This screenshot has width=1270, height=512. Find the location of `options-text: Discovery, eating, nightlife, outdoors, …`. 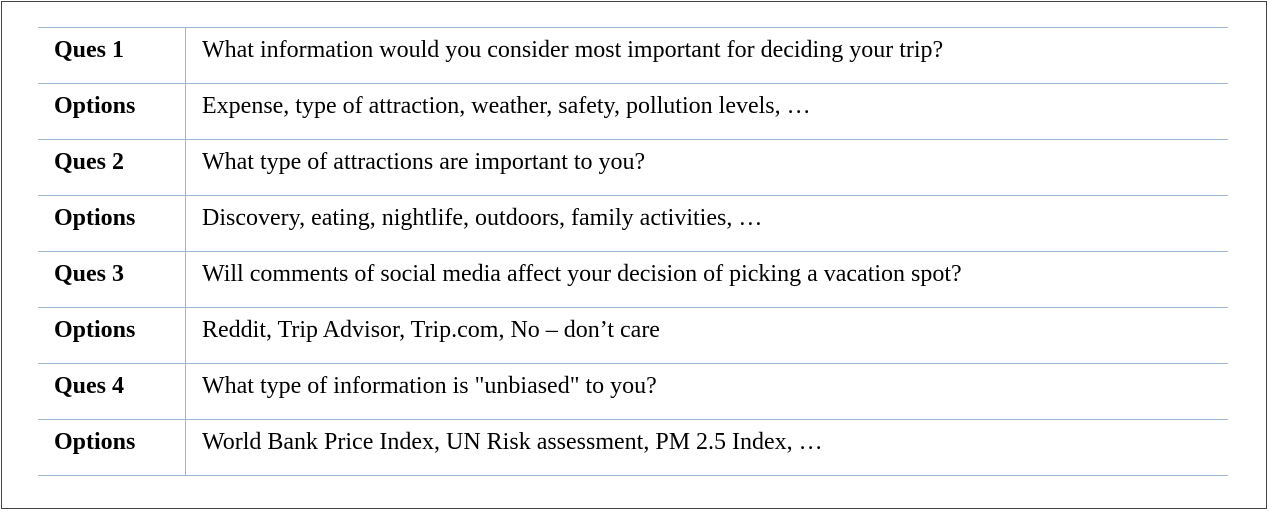

options-text: Discovery, eating, nightlife, outdoors, … is located at coordinates (706, 223).